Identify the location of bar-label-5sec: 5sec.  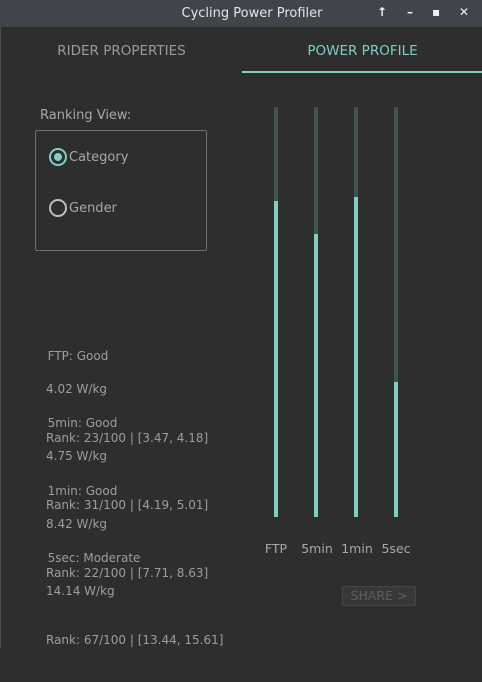
(396, 548).